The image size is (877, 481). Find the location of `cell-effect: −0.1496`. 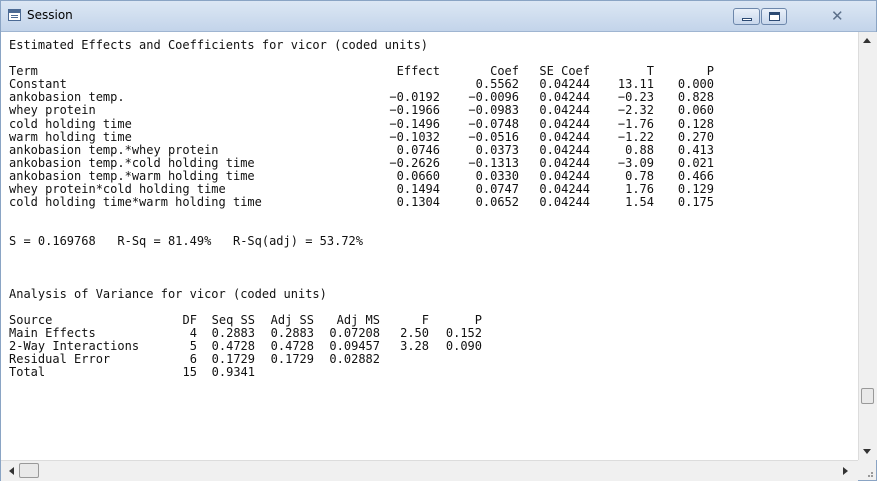

cell-effect: −0.1496 is located at coordinates (414, 123).